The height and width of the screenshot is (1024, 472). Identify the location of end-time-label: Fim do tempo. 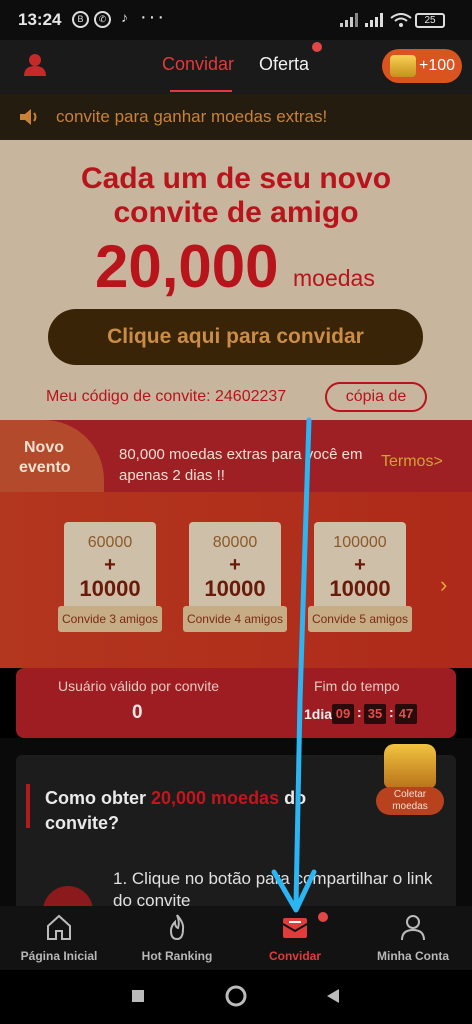
(357, 686).